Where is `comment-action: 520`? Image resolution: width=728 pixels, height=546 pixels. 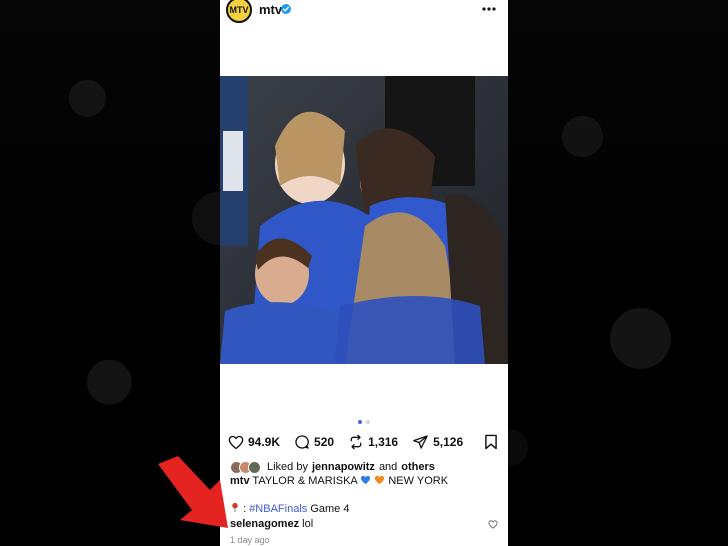
comment-action: 520 is located at coordinates (314, 442).